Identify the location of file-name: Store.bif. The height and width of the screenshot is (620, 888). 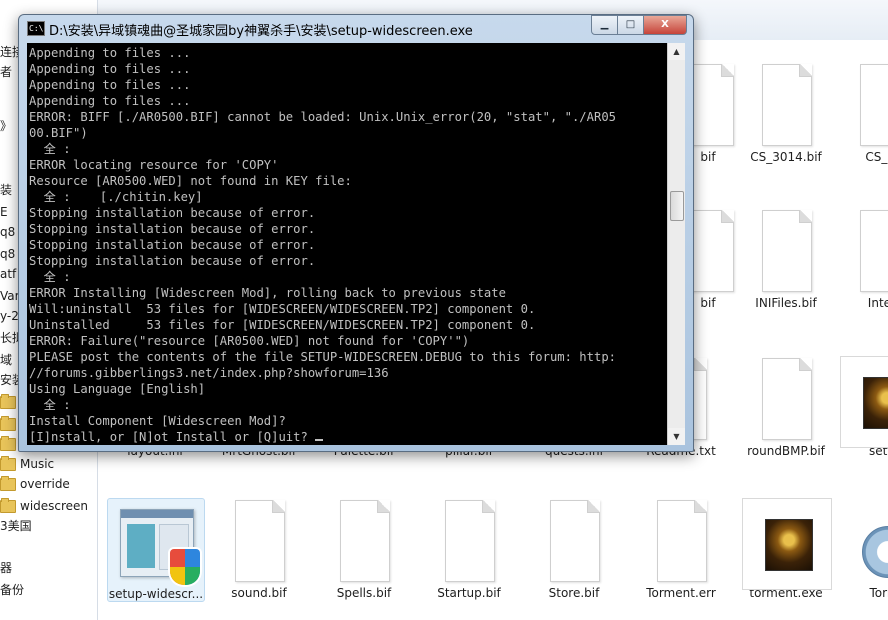
(574, 593).